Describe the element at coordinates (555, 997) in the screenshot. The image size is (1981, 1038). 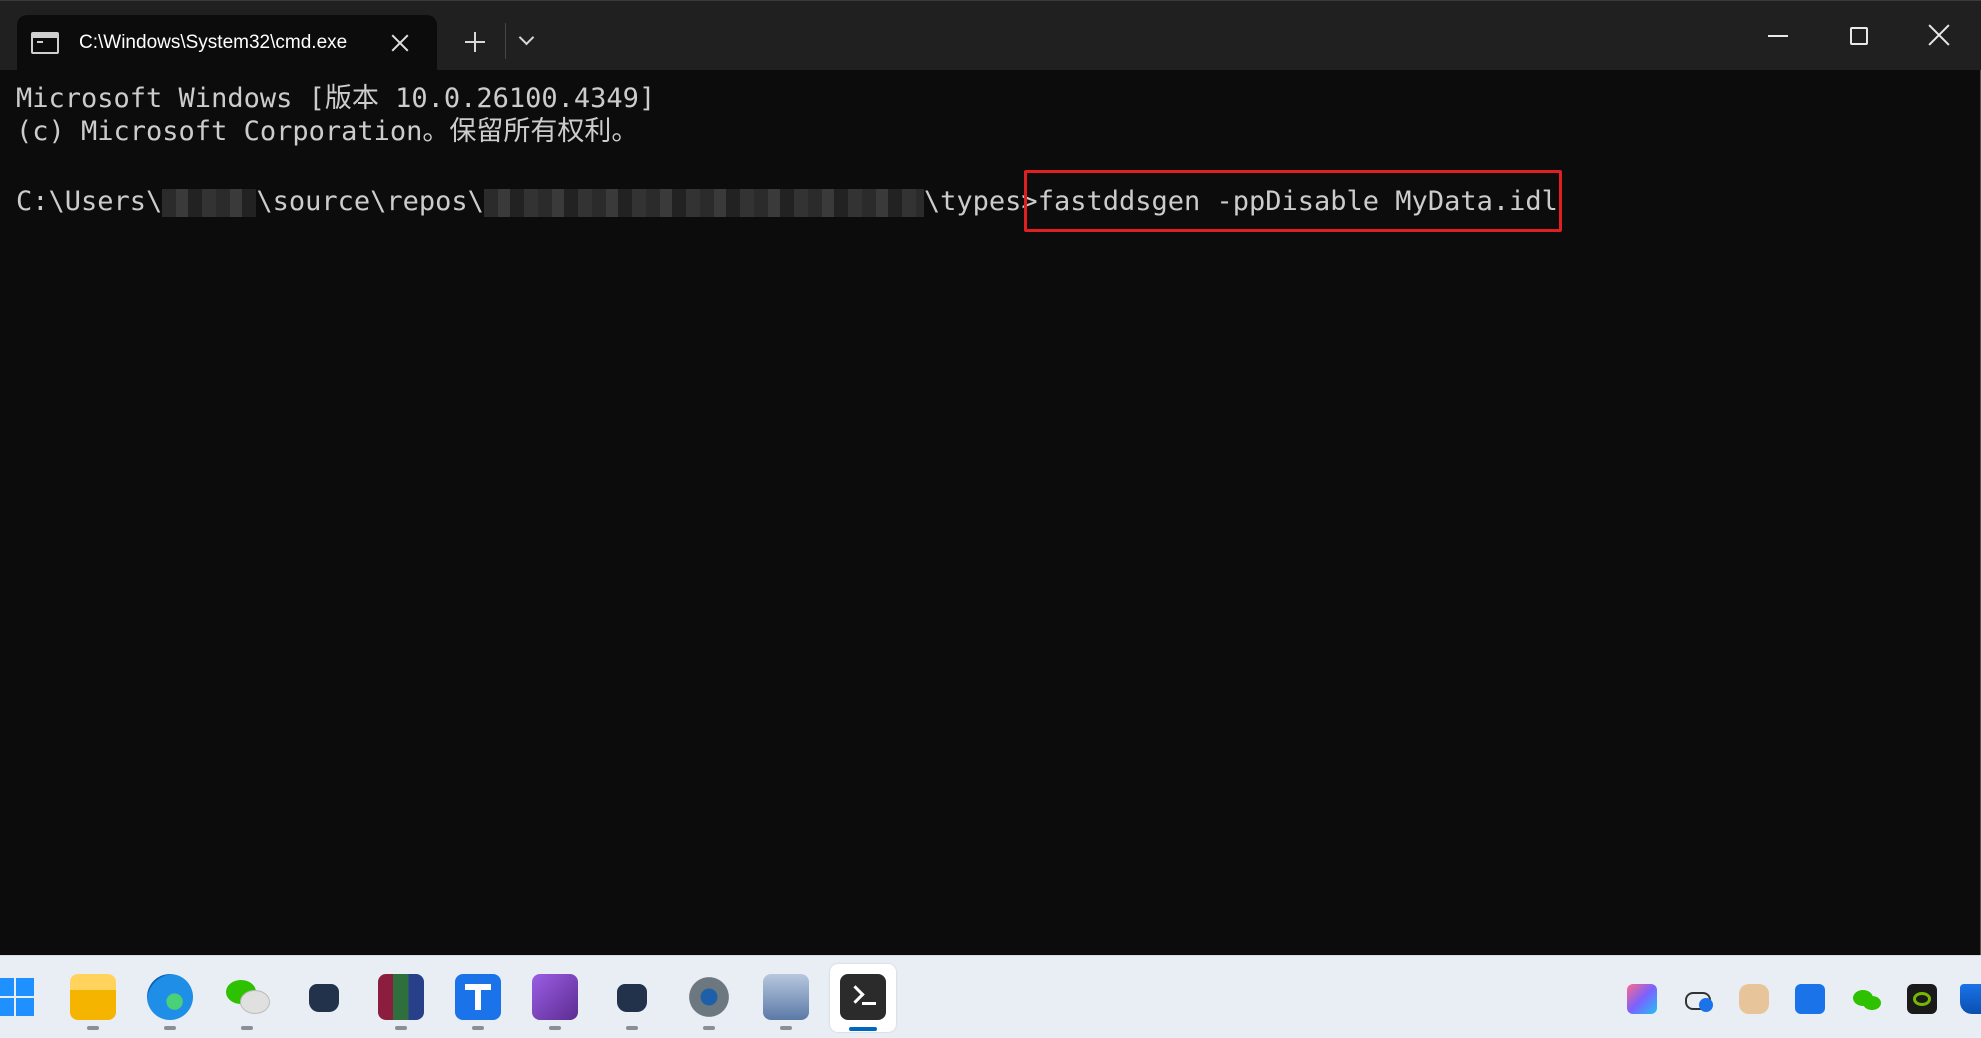
I see `visual-studio-icon` at that location.